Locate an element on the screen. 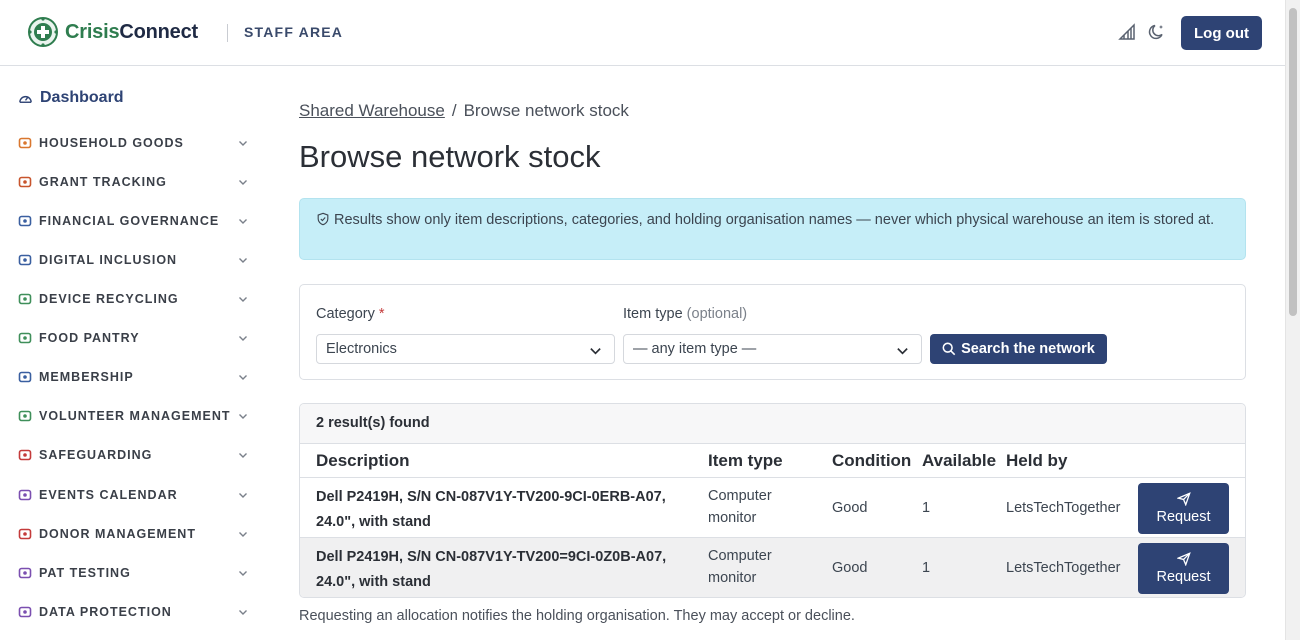  laptop-icon is located at coordinates (25, 260).